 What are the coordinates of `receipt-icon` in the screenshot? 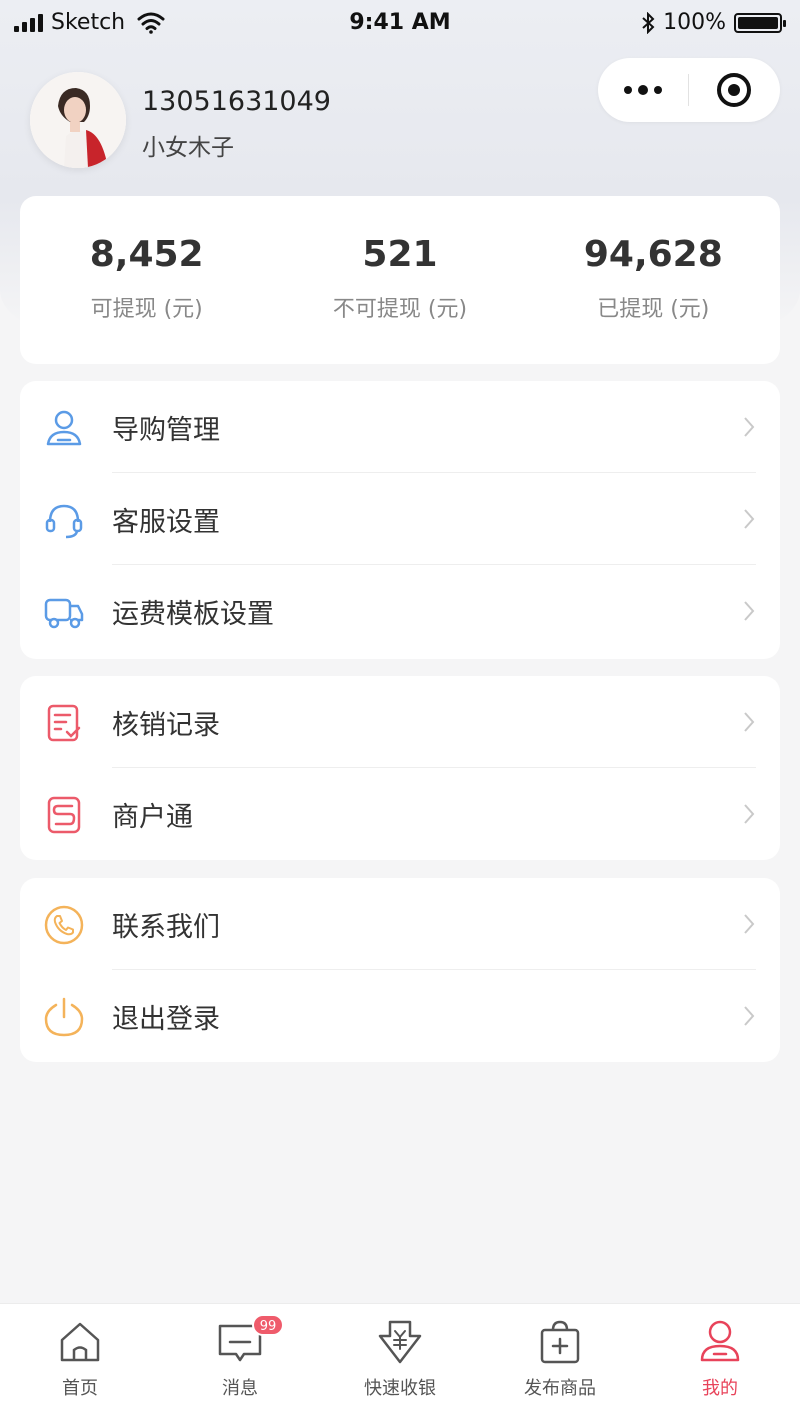 It's located at (64, 723).